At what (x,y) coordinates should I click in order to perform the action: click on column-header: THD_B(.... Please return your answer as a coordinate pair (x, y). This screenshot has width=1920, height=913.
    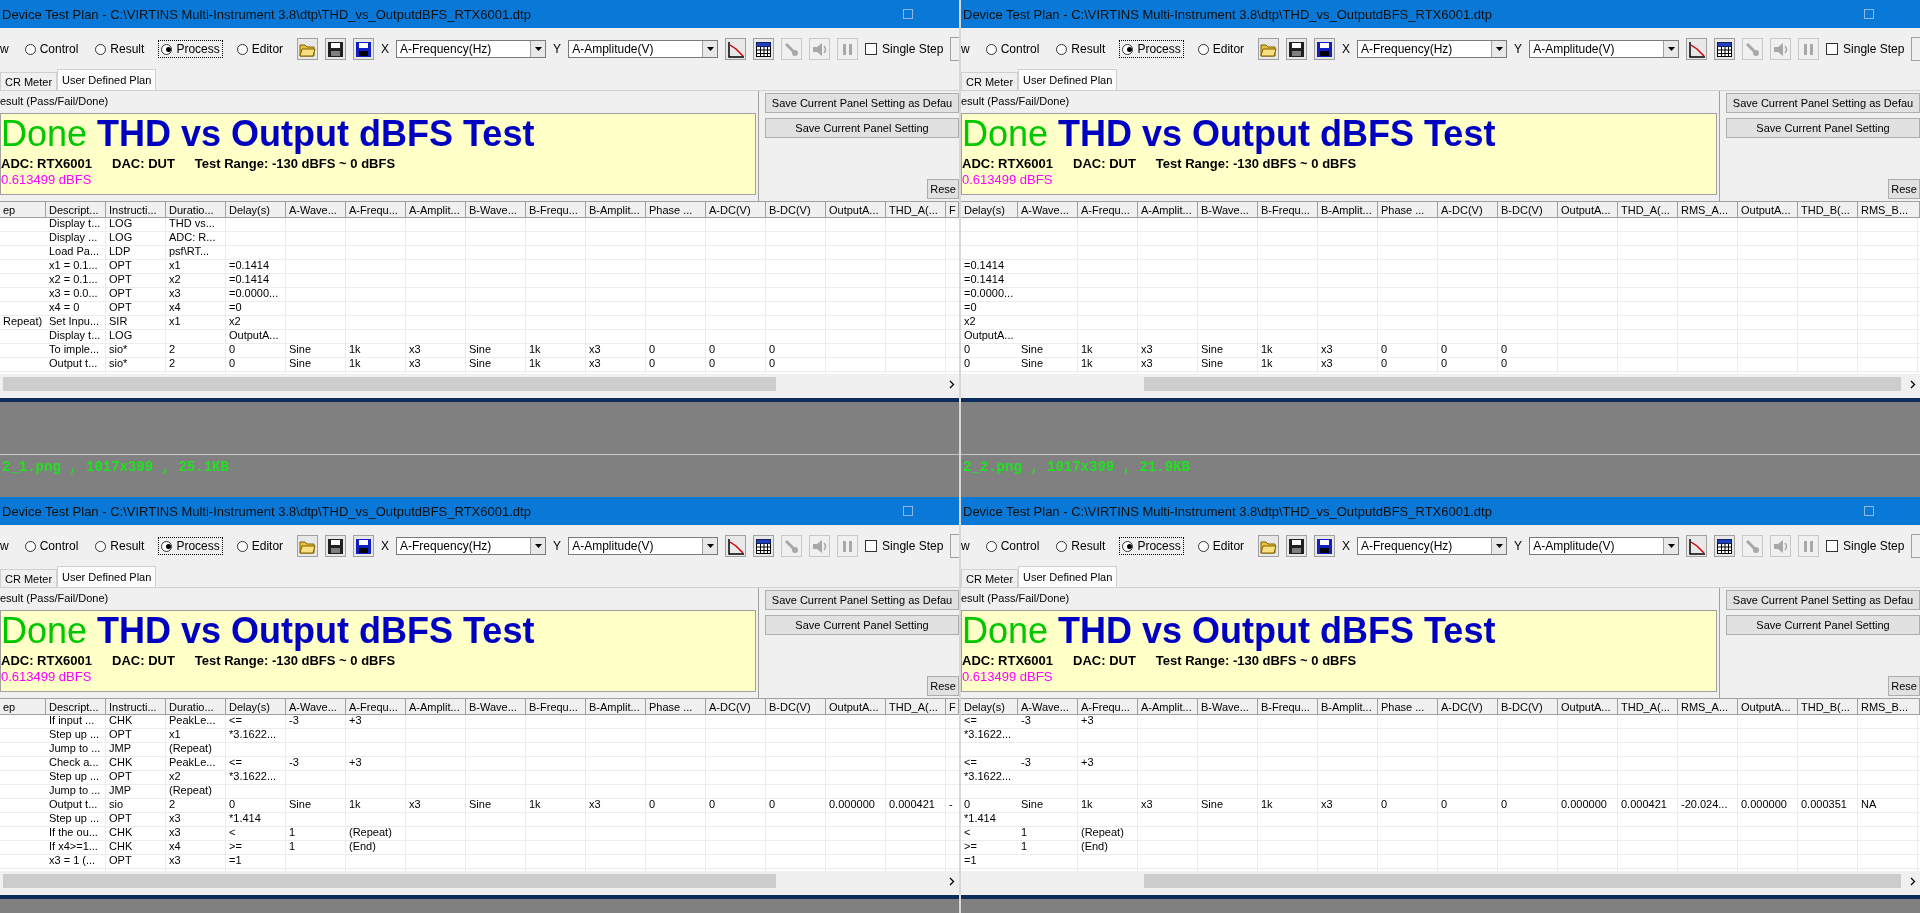
    Looking at the image, I should click on (1828, 707).